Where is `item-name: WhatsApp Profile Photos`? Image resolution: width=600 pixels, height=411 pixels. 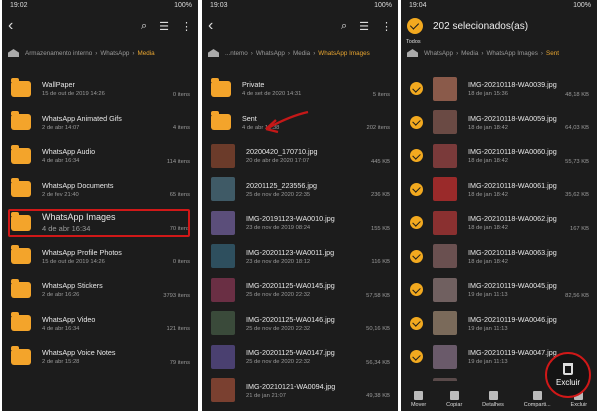 item-name: WhatsApp Profile Photos is located at coordinates (82, 252).